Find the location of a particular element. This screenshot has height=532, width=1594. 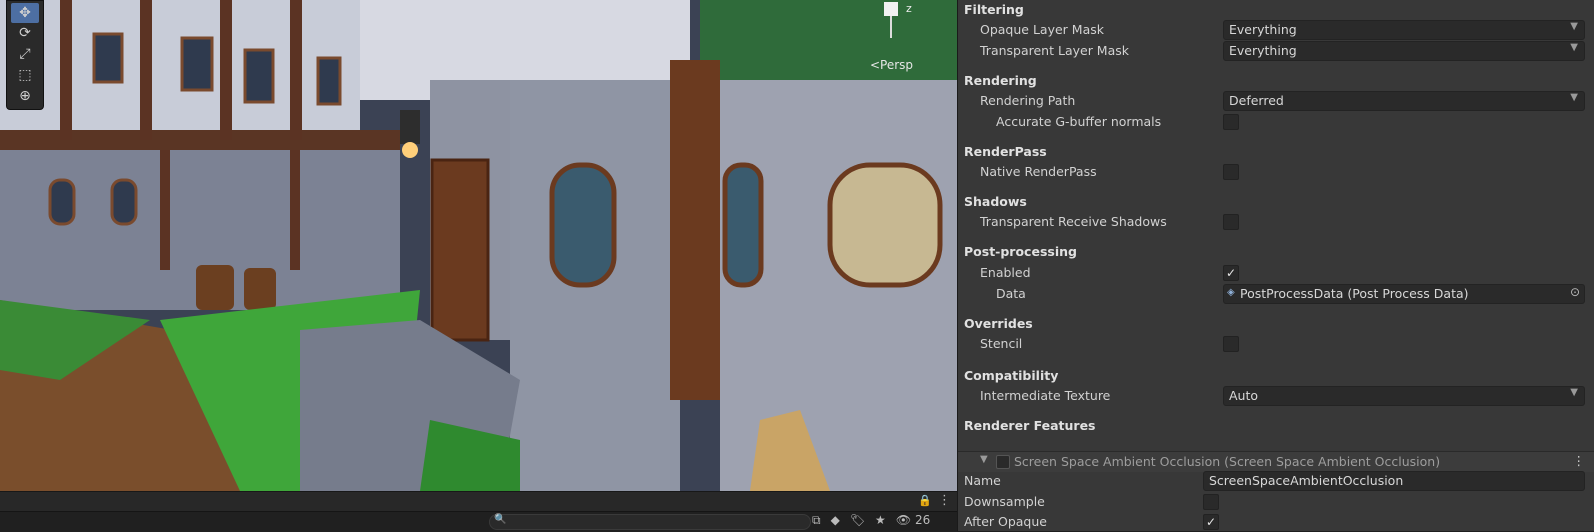

rendering-path-value: Deferred is located at coordinates (1256, 100).